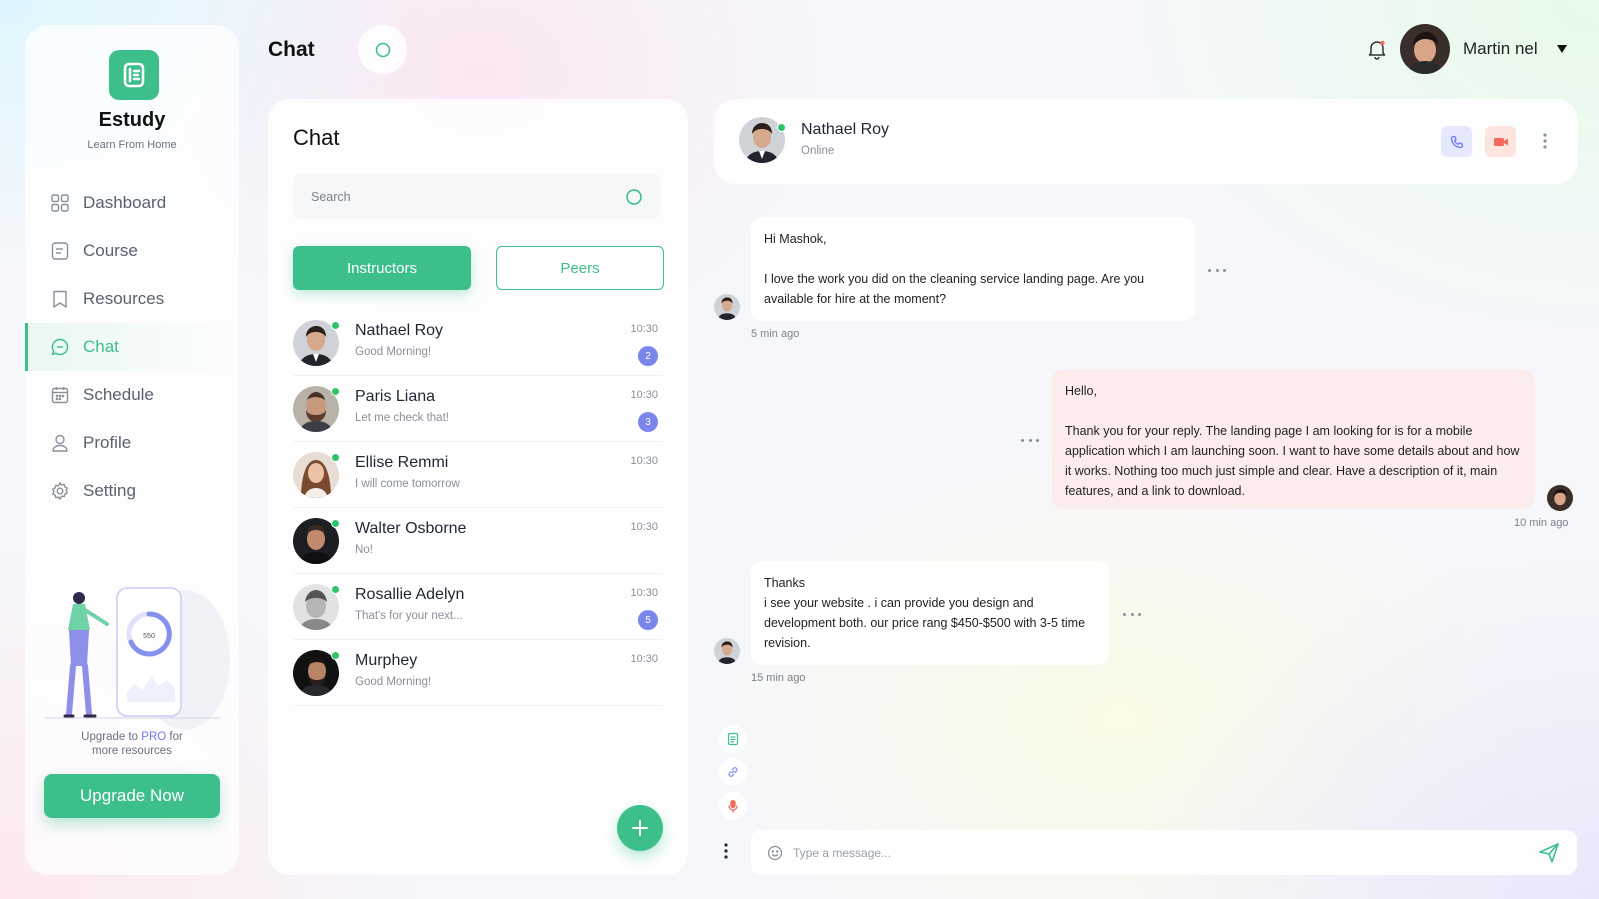  What do you see at coordinates (124, 298) in the screenshot?
I see `sidebar-item-label: Resources` at bounding box center [124, 298].